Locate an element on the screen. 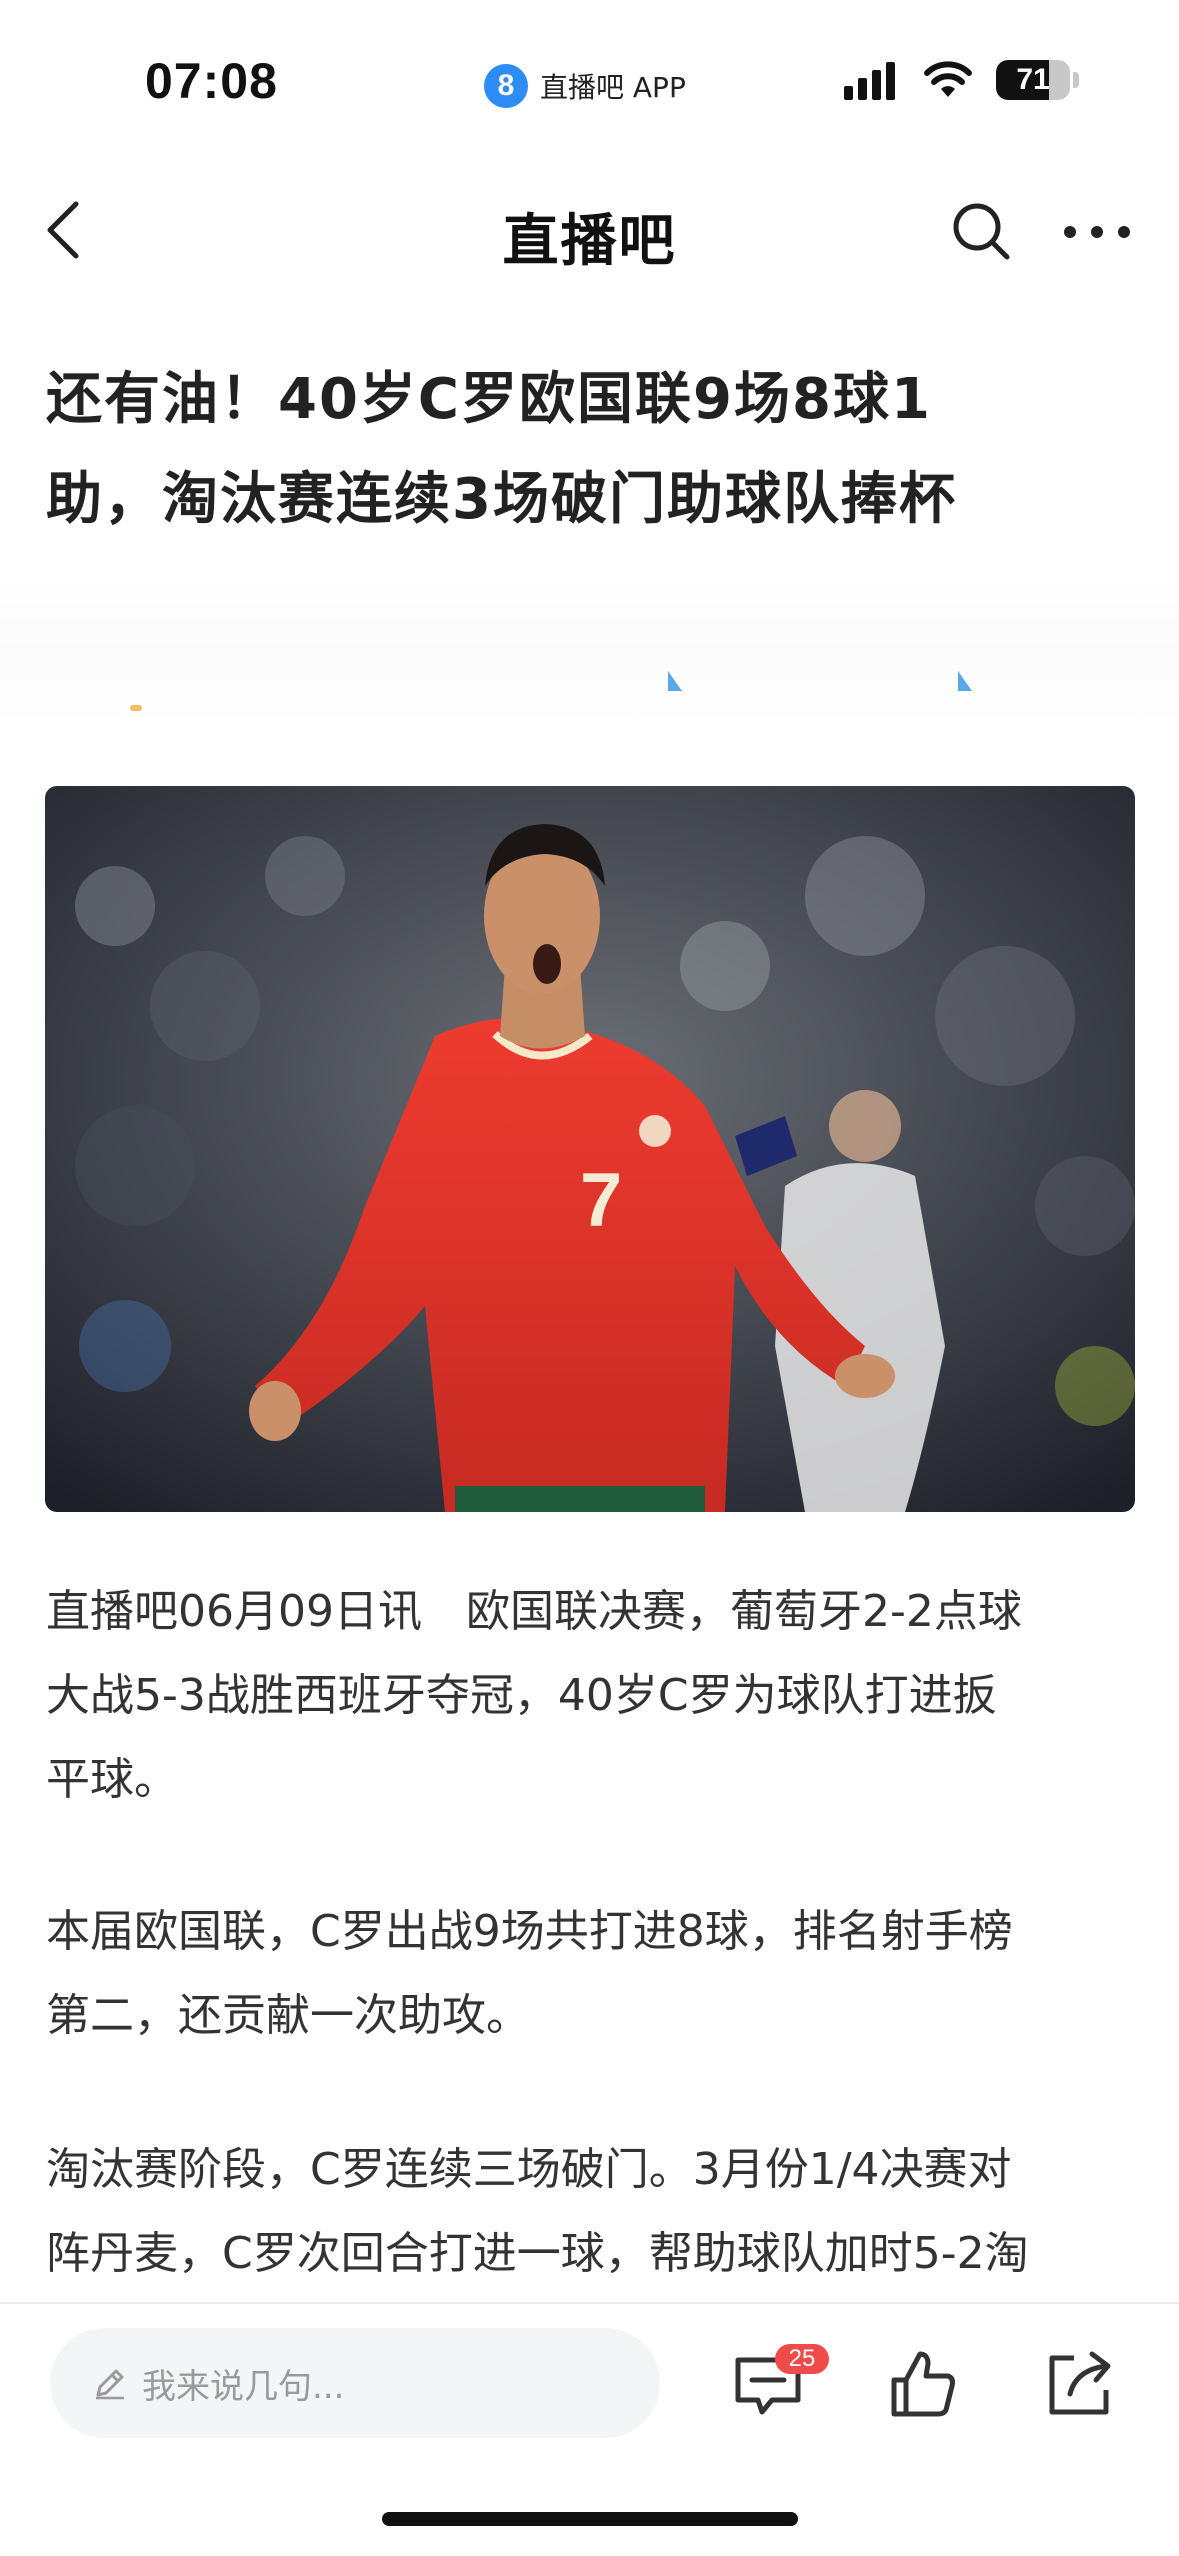  status-bar: 07:08 8 直播吧 APP 71 is located at coordinates (589, 85).